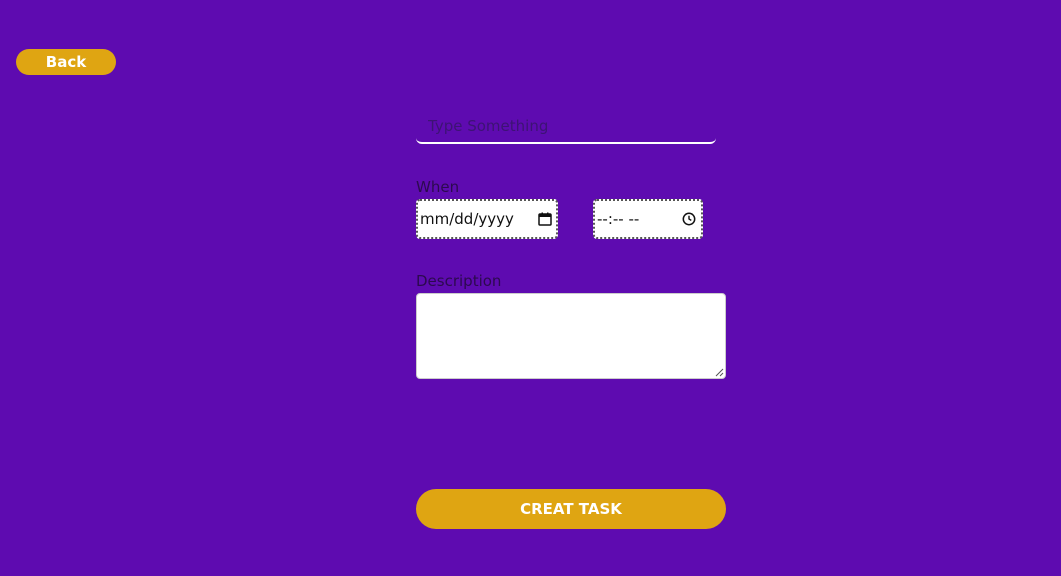 The image size is (1061, 576). I want to click on resize-handle-icon, so click(719, 372).